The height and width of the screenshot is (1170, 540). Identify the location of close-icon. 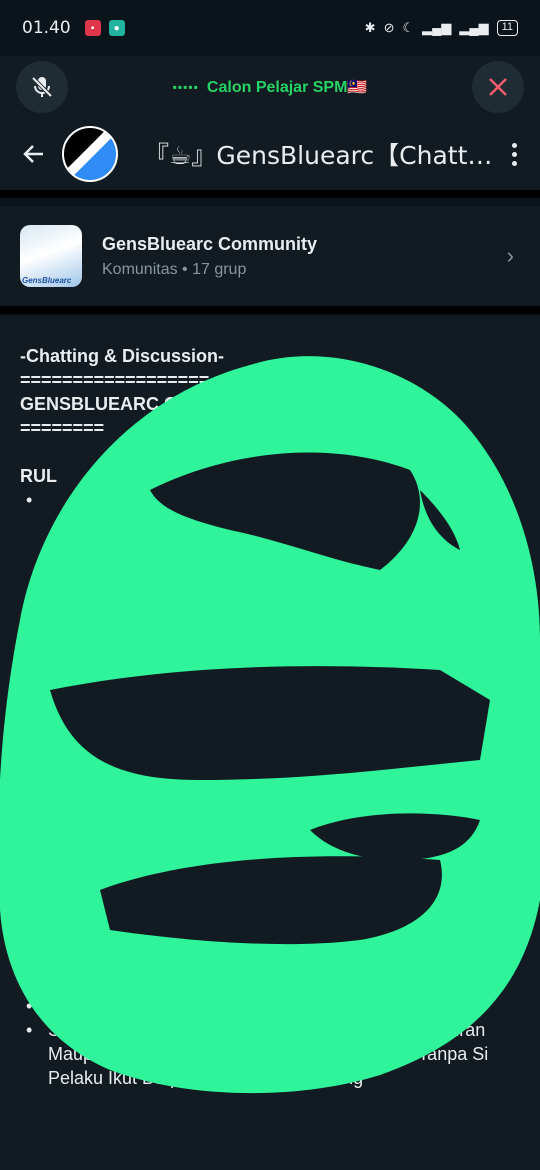
(498, 87).